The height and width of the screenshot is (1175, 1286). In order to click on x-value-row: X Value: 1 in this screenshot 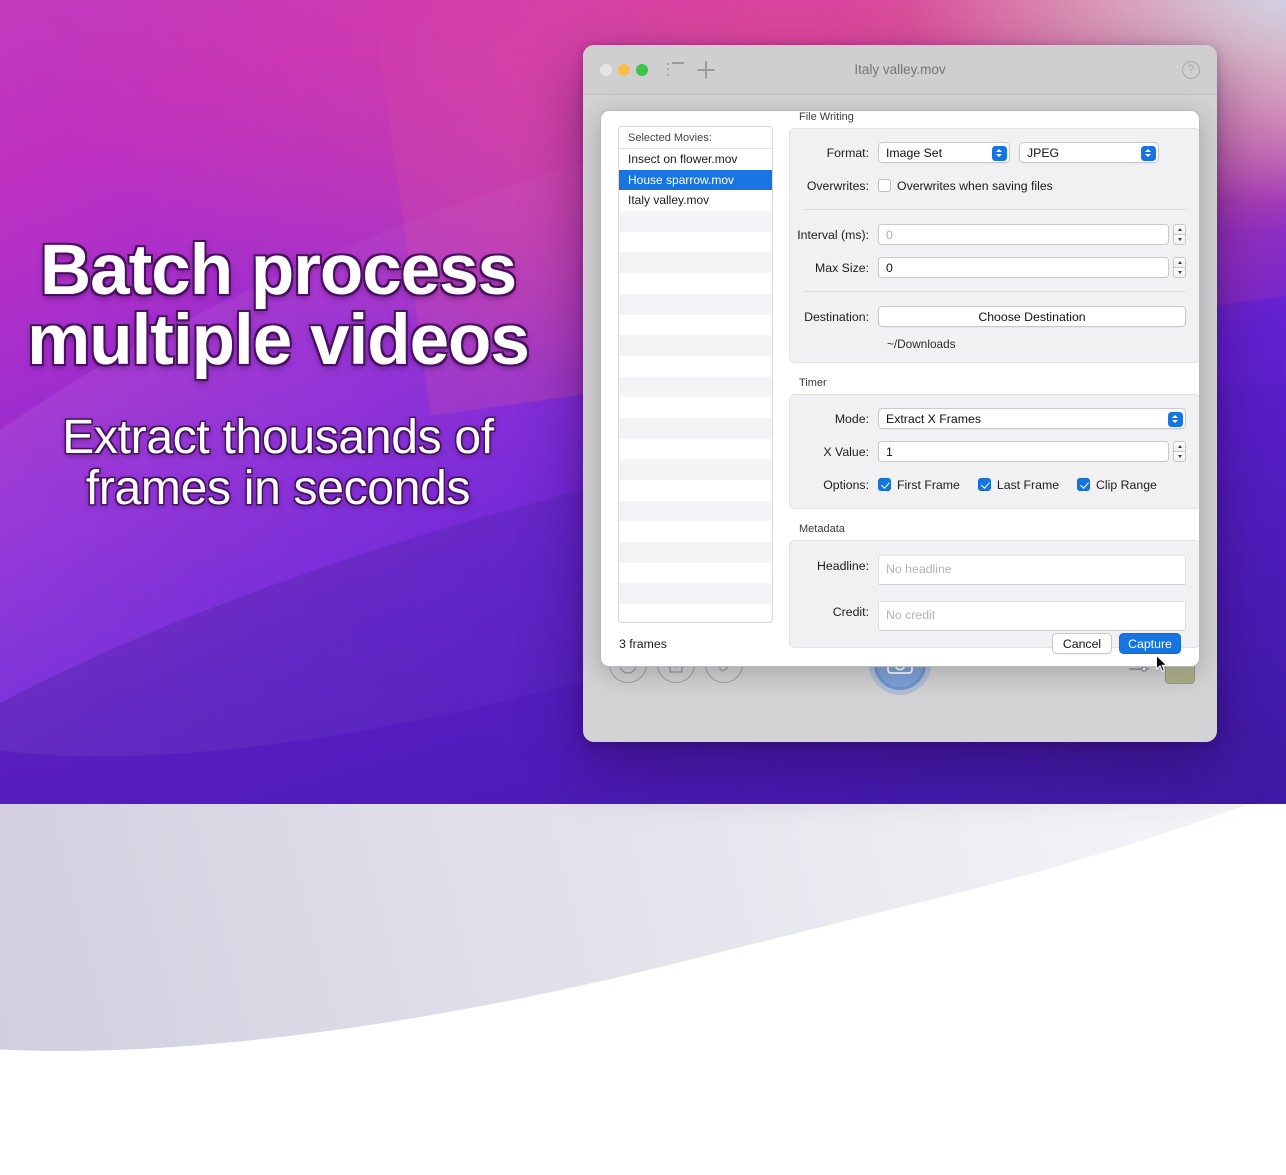, I will do `click(995, 451)`.